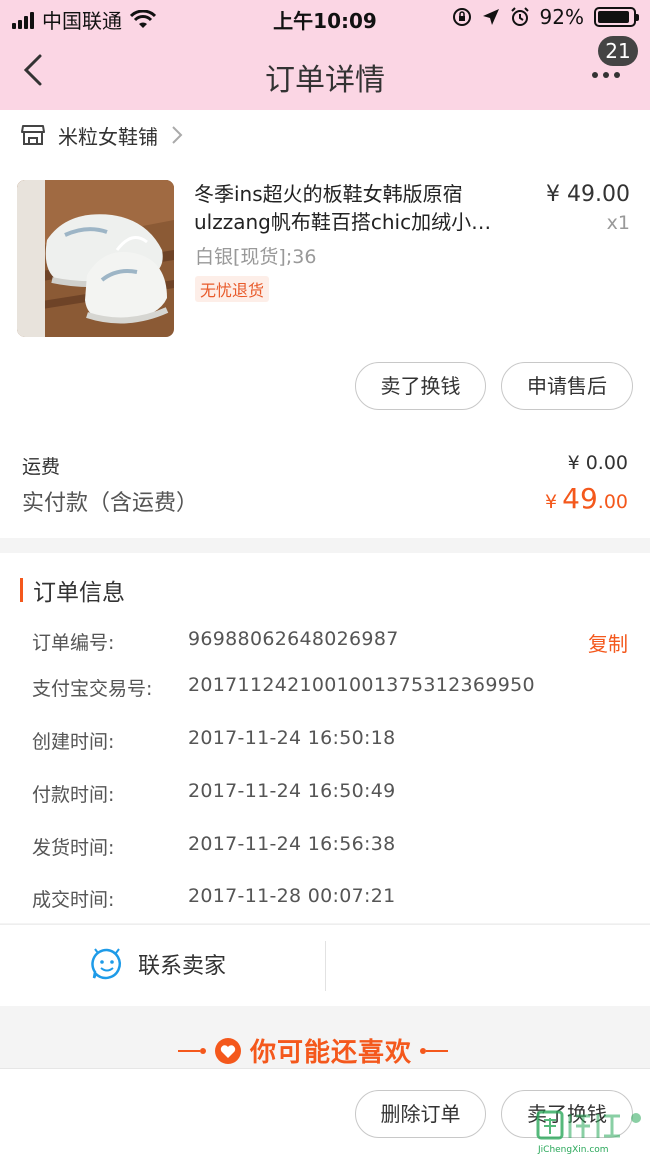 The width and height of the screenshot is (650, 1156). Describe the element at coordinates (573, 1150) in the screenshot. I see `watermark-text: JiChengXin.com` at that location.